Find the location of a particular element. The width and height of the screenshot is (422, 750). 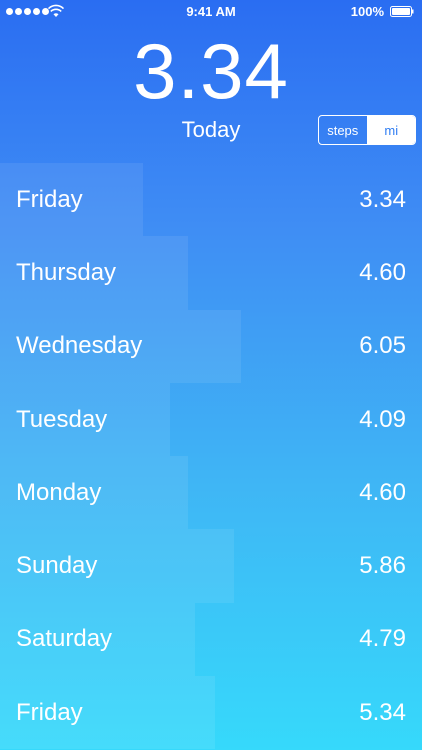

day-value: 3.34 is located at coordinates (382, 199).